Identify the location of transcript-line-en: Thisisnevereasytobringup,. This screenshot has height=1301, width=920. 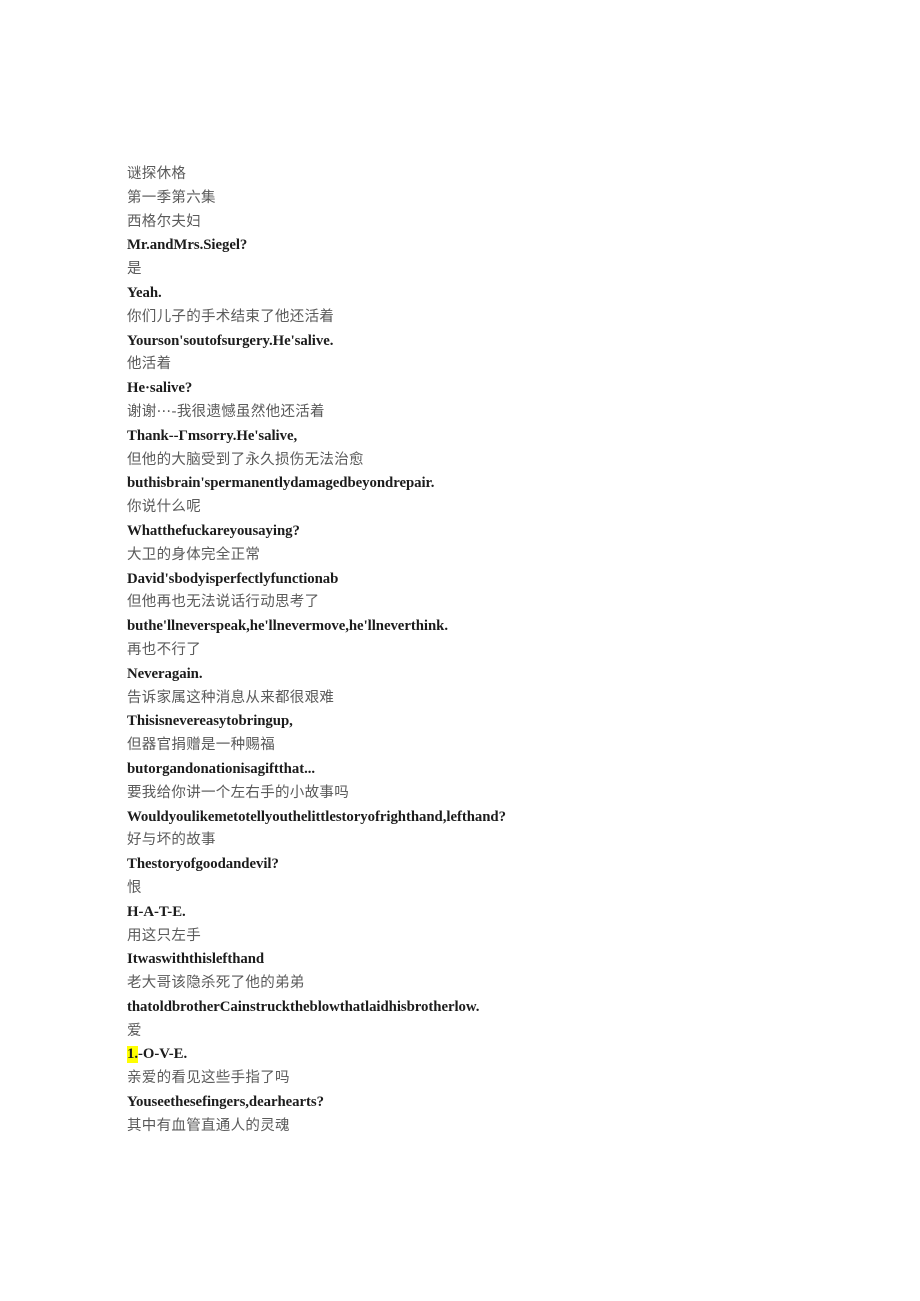
(210, 721).